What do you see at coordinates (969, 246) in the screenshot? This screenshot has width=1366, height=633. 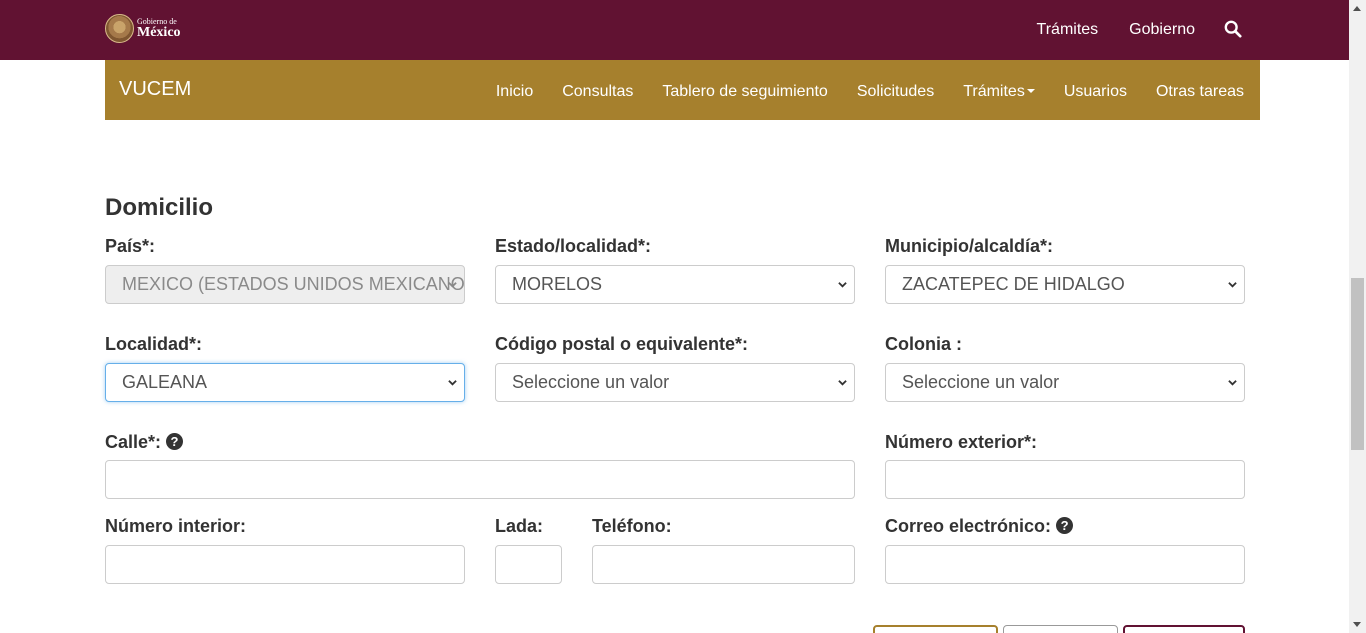 I see `municipio-label: Municipio/alcaldía*:` at bounding box center [969, 246].